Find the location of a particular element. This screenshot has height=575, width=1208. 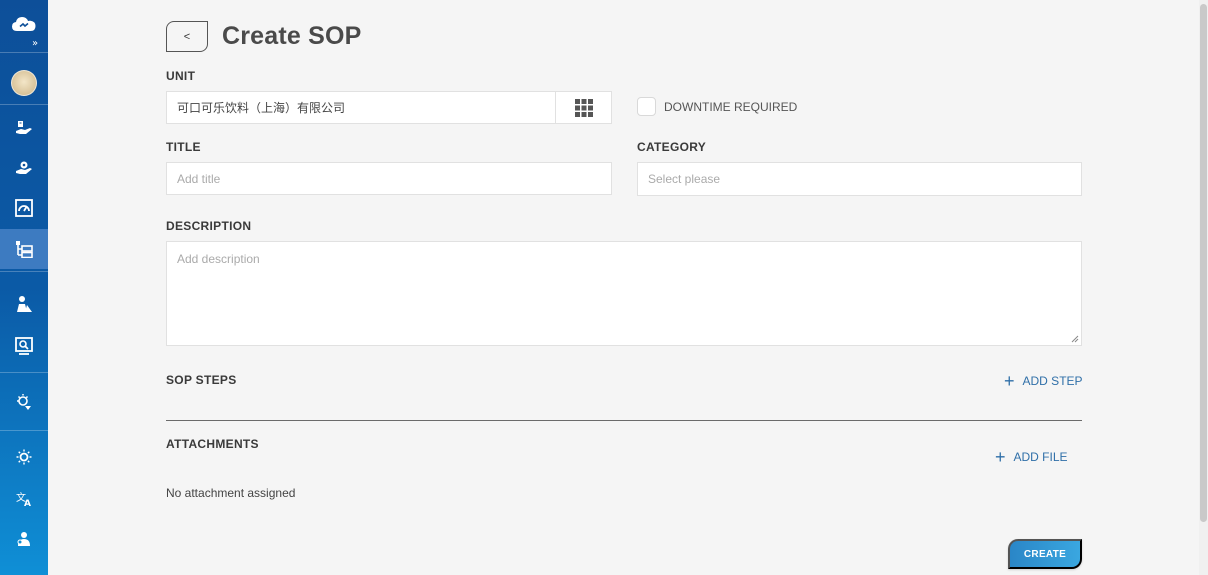

sidebar-user is located at coordinates (24, 83).